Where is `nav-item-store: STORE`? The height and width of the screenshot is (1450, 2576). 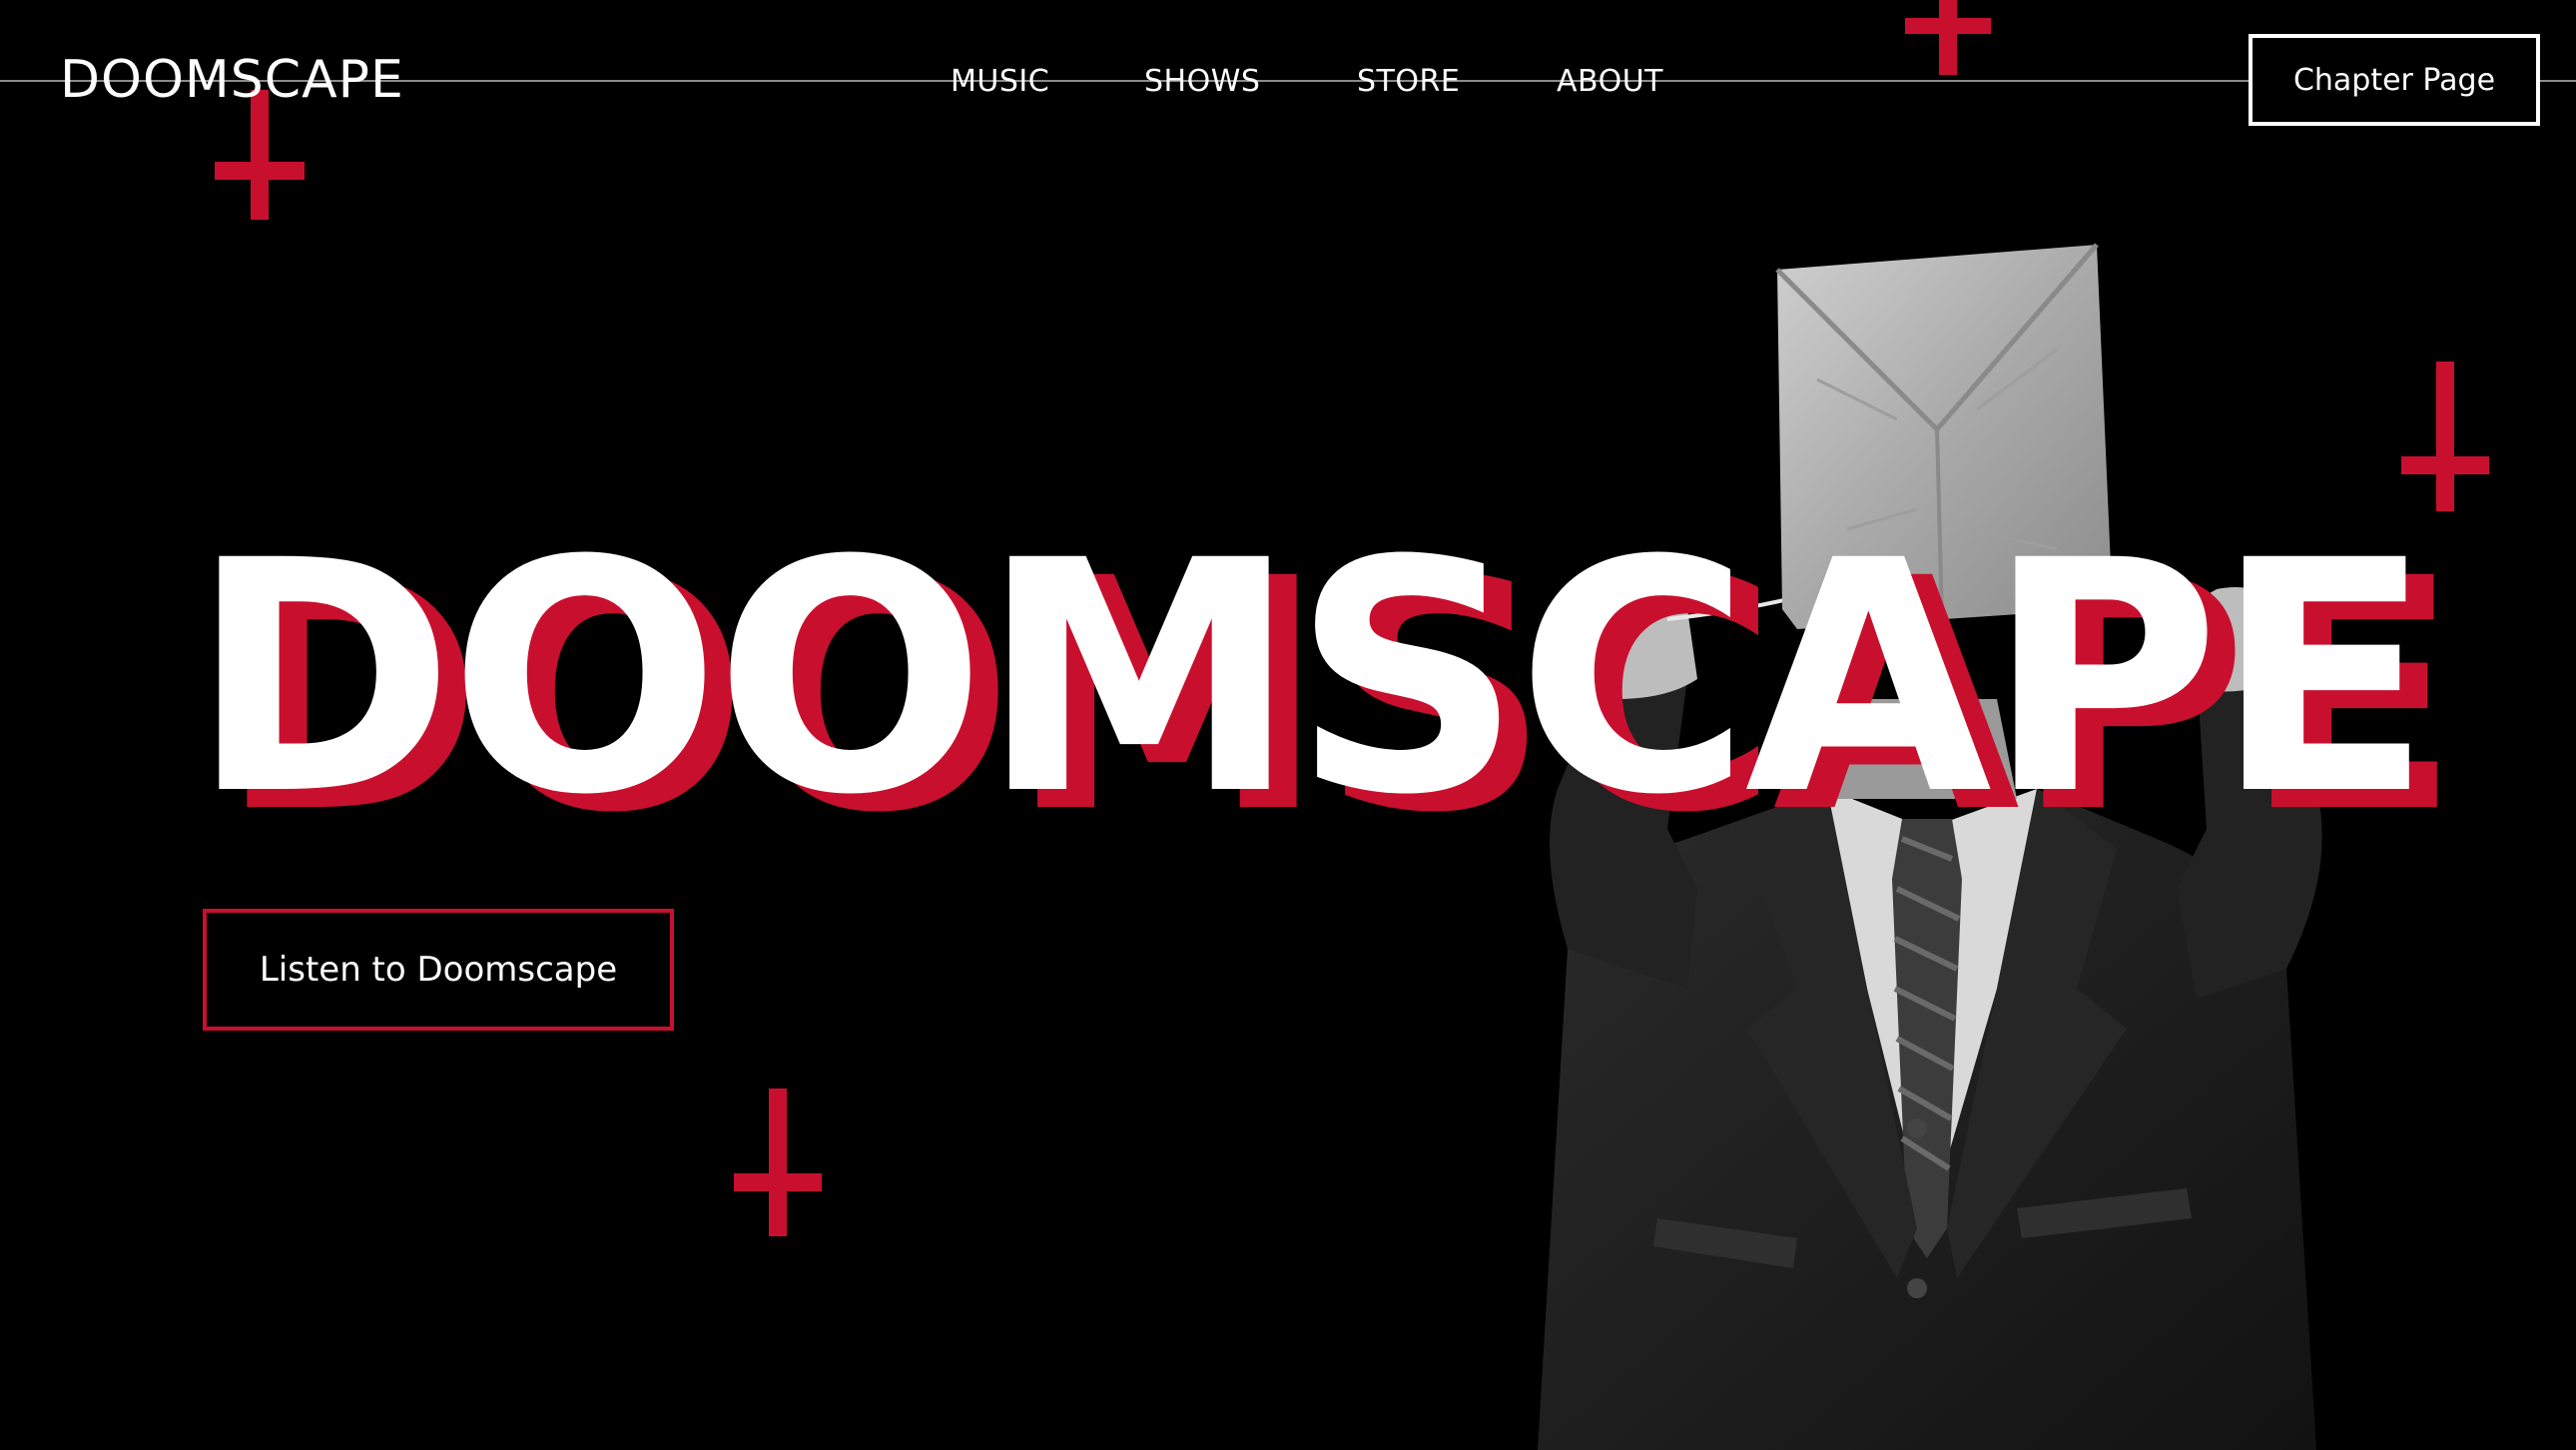 nav-item-store: STORE is located at coordinates (1408, 82).